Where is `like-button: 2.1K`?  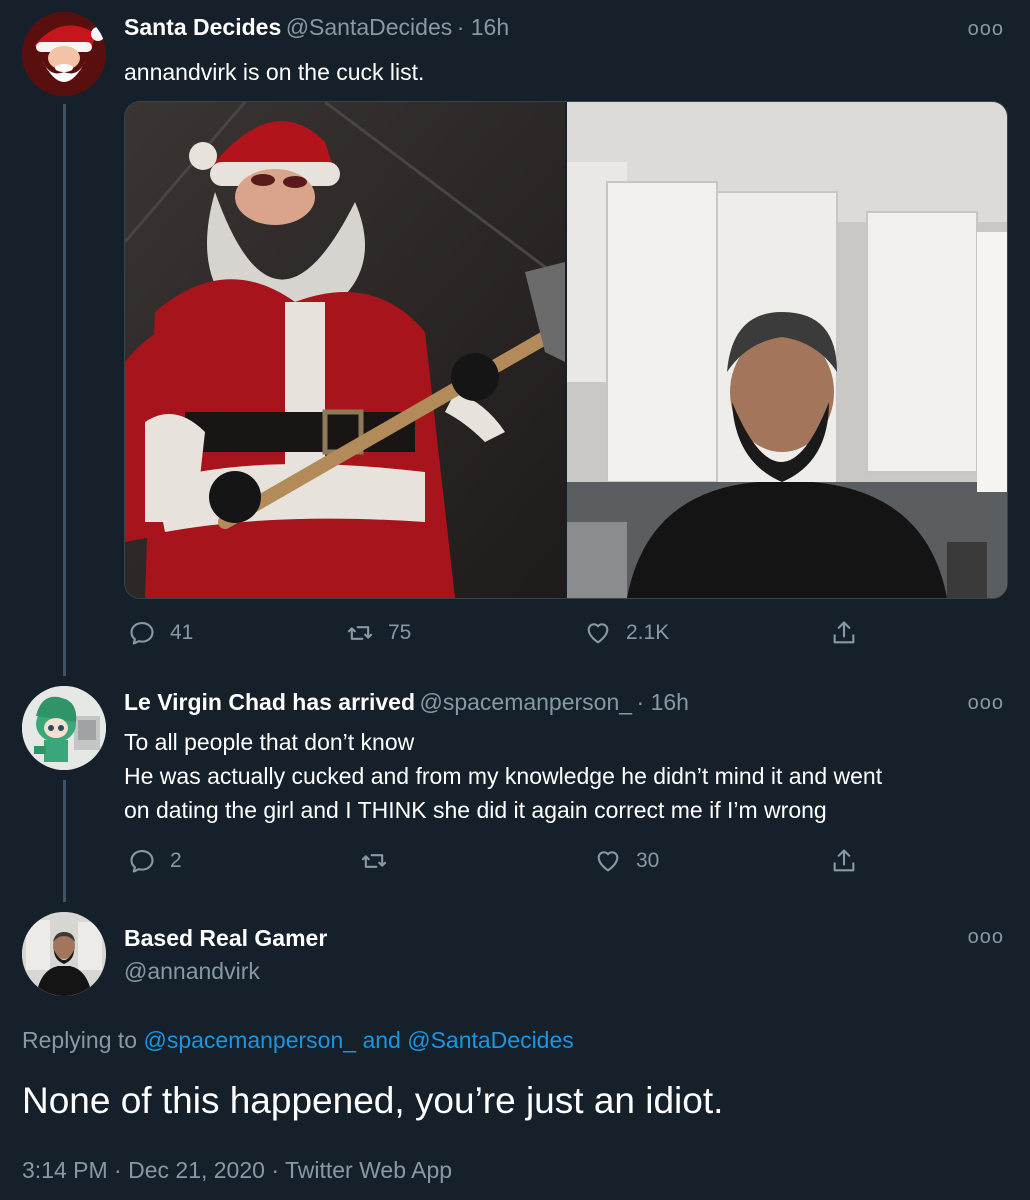
like-button: 2.1K is located at coordinates (626, 633).